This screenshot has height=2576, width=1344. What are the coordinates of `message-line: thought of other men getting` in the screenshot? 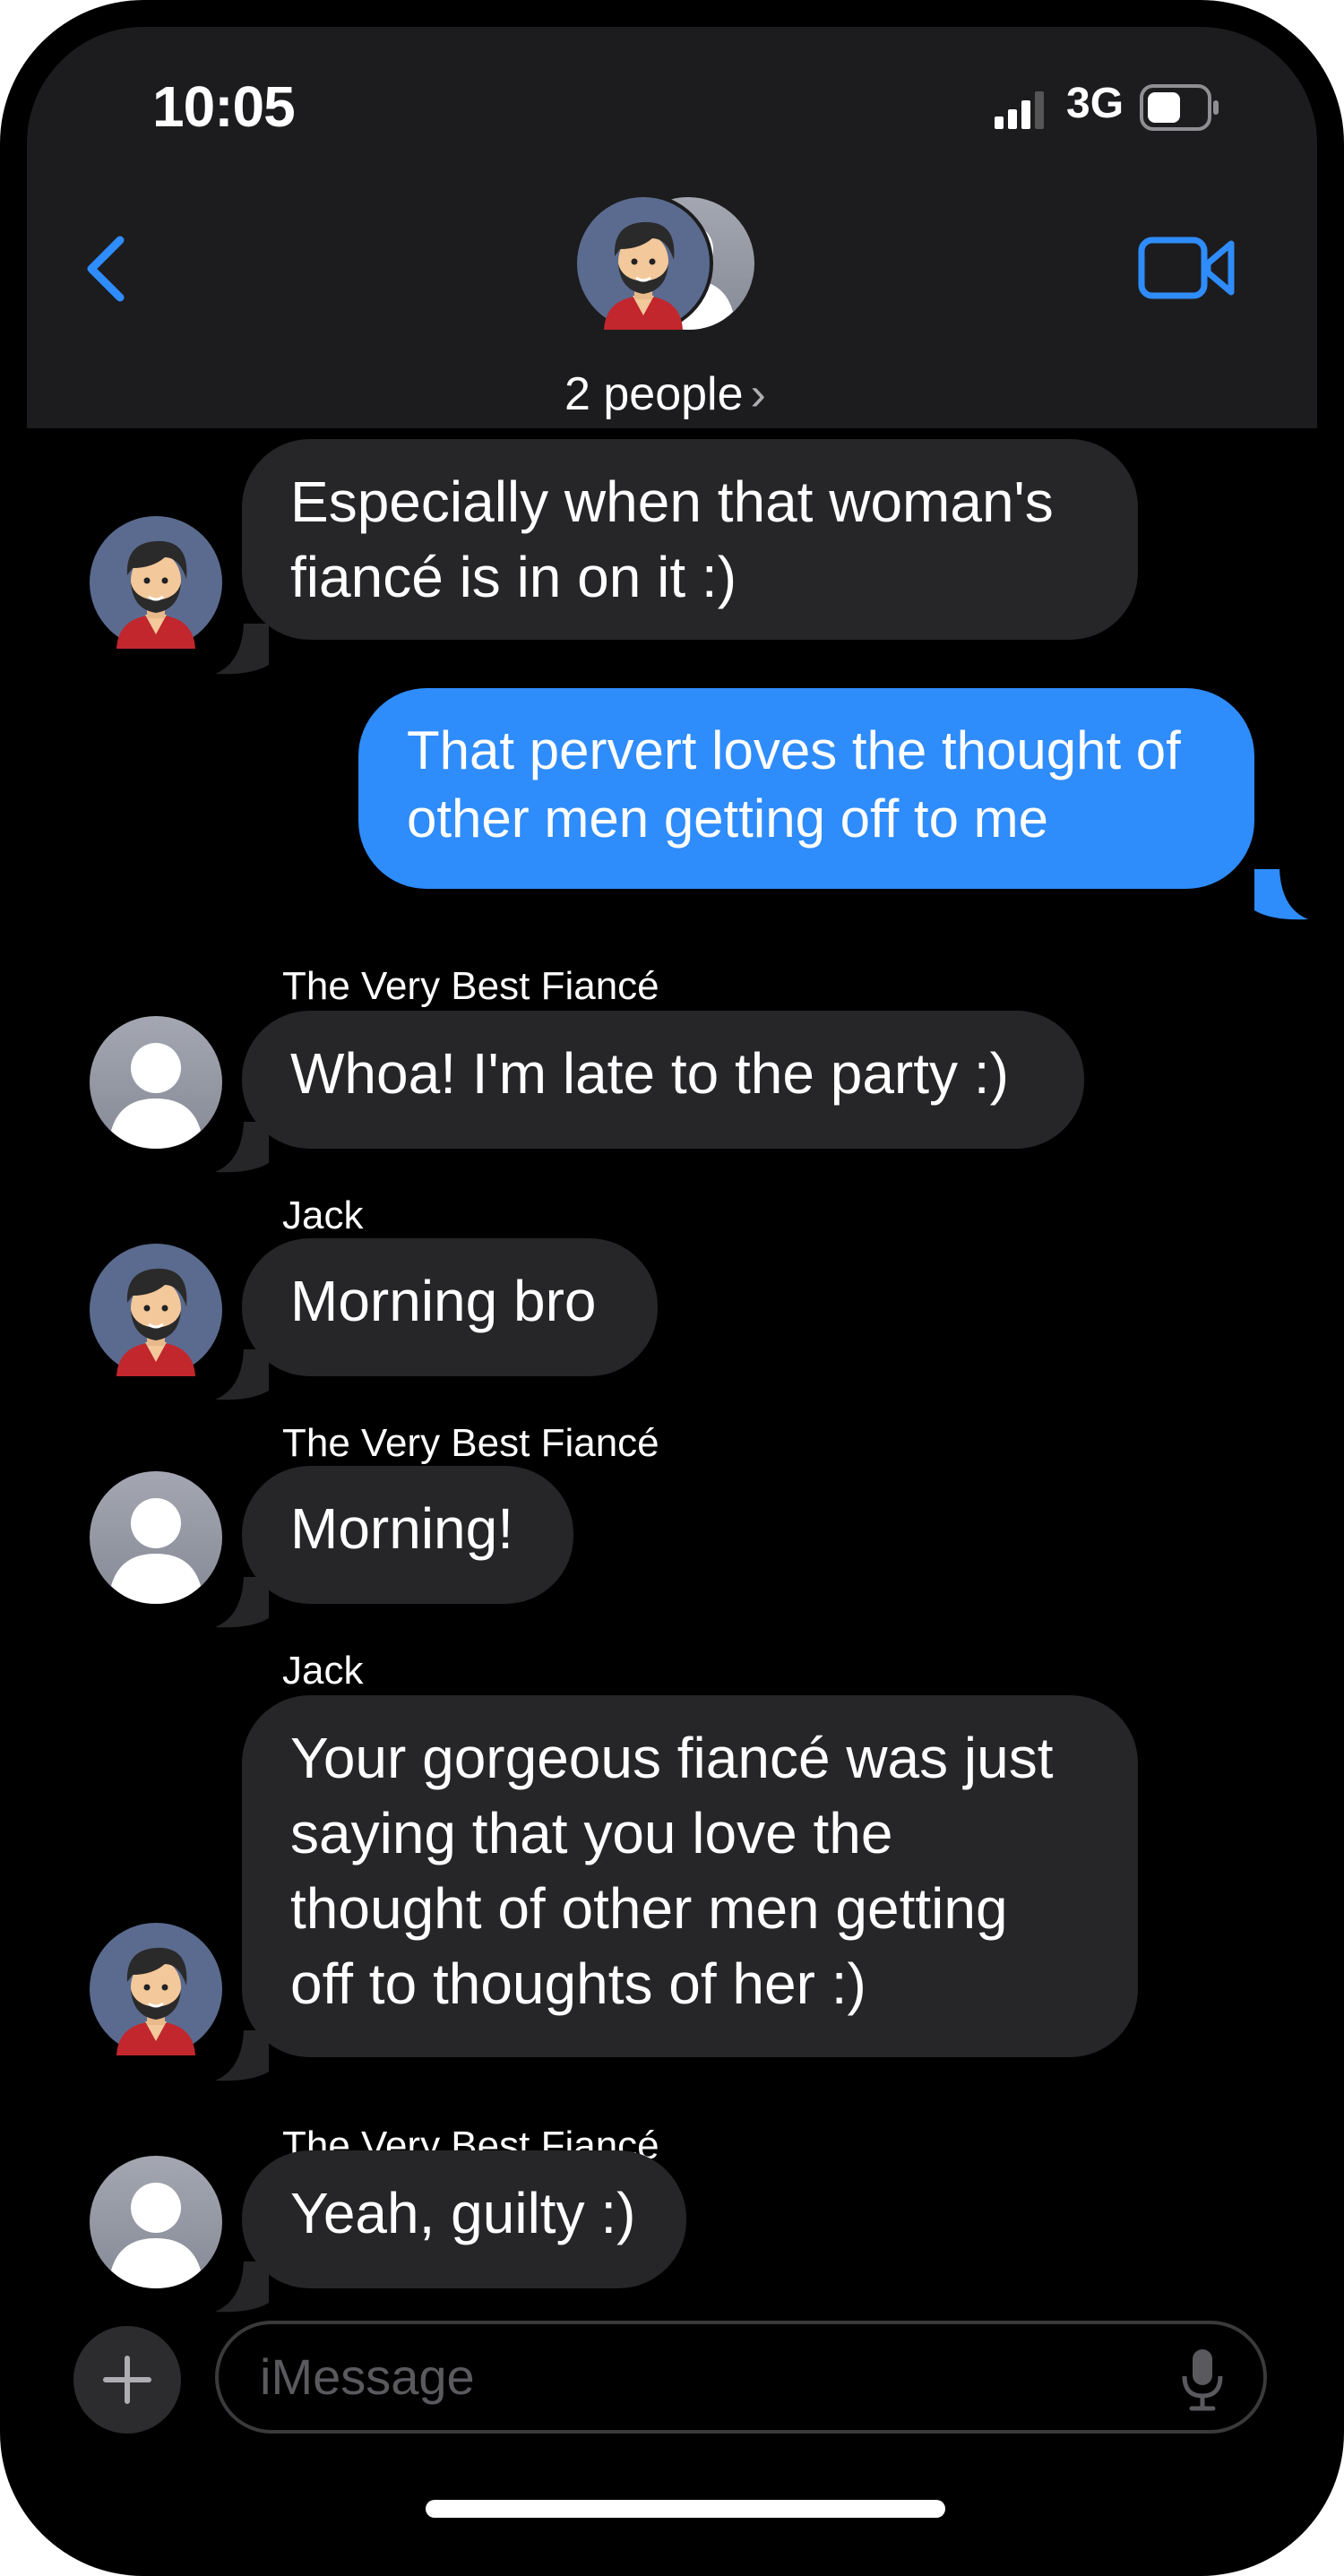 It's located at (649, 1909).